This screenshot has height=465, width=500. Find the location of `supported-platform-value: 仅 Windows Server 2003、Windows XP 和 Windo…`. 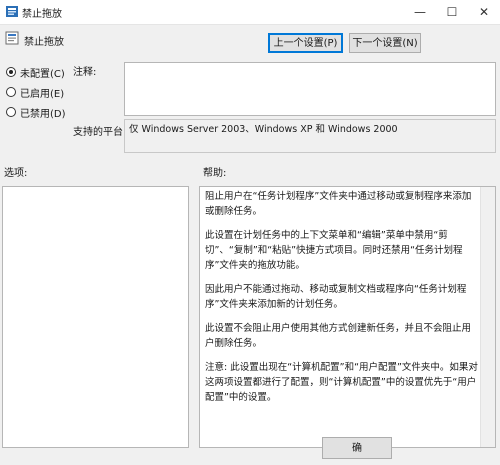

supported-platform-value: 仅 Windows Server 2003、Windows XP 和 Windo… is located at coordinates (310, 136).